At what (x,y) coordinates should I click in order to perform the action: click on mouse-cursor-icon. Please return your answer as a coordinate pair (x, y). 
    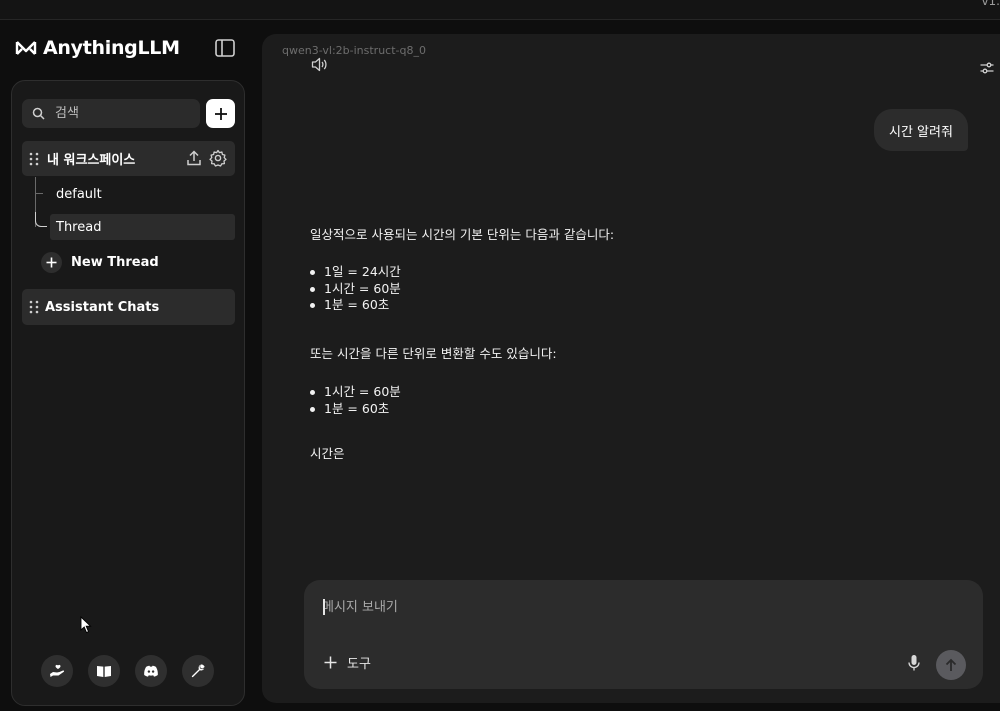
    Looking at the image, I should click on (86, 625).